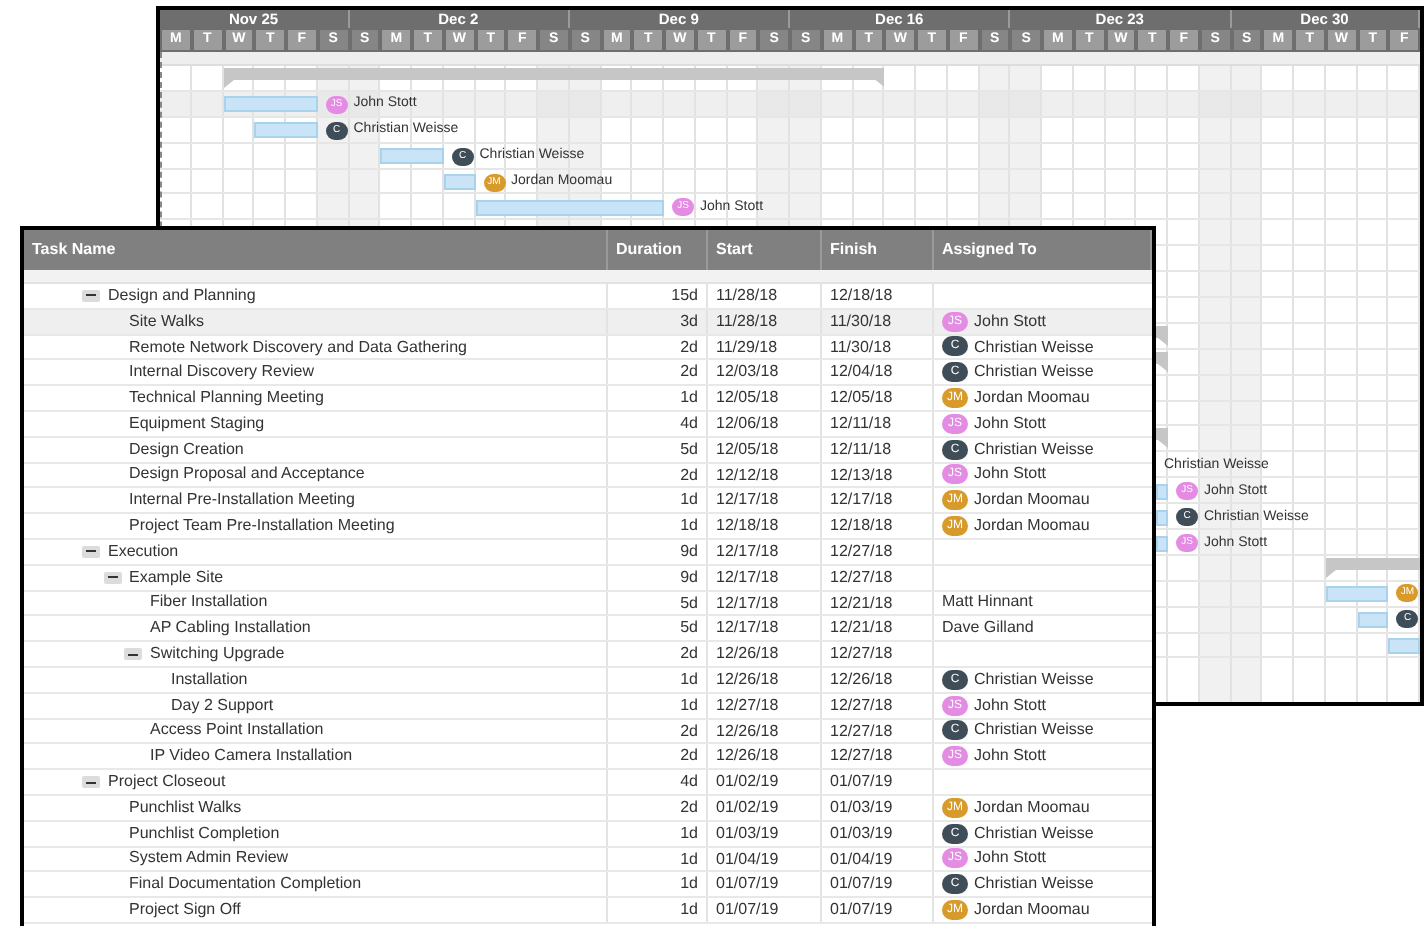 The height and width of the screenshot is (926, 1428). Describe the element at coordinates (747, 320) in the screenshot. I see `start-cell: 11/28/18` at that location.